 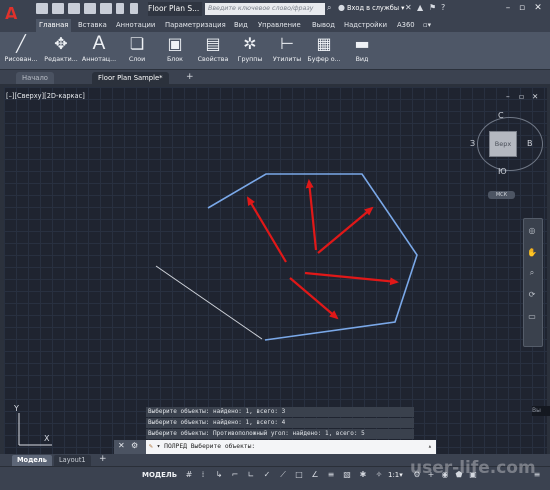 I want to click on zoom-icon: ⌕, so click(x=532, y=274).